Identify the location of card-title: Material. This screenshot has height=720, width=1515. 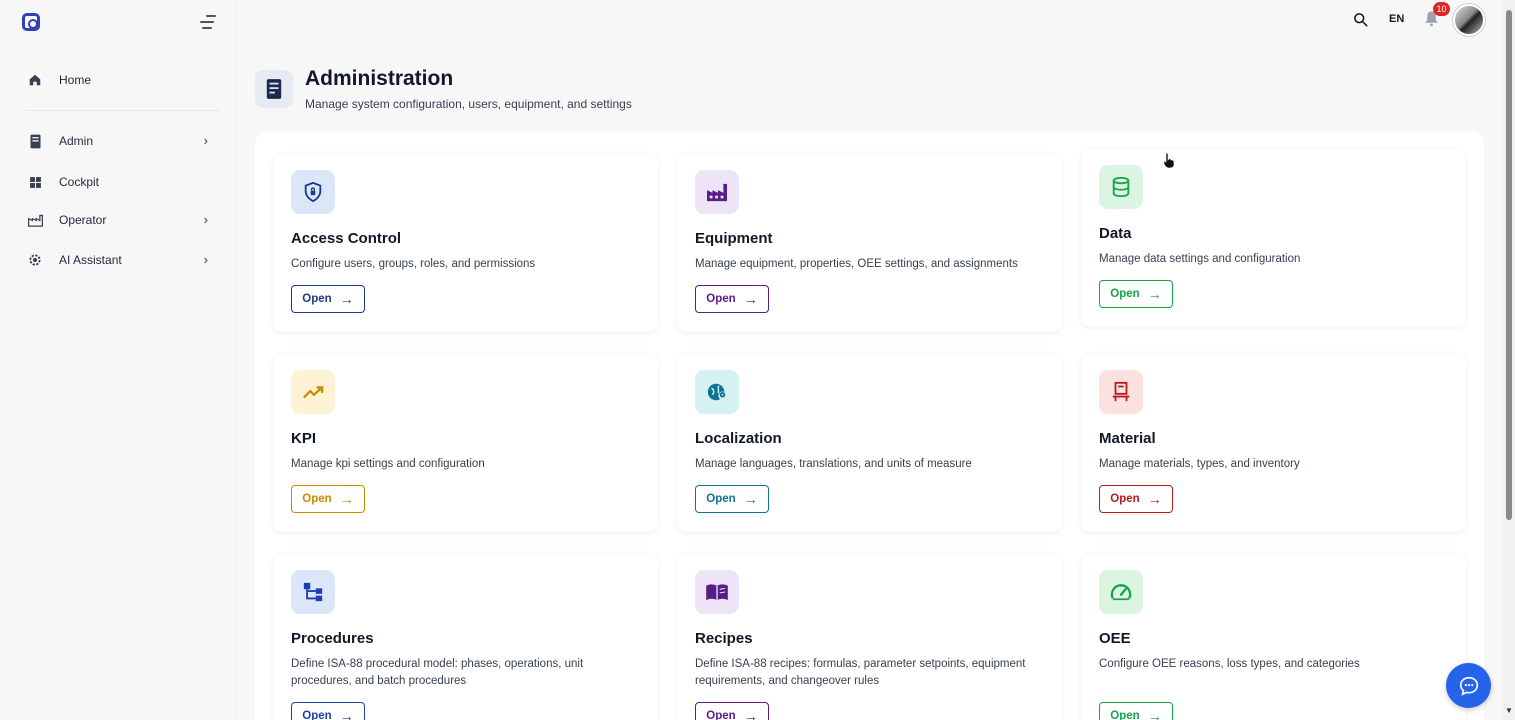
(1127, 438).